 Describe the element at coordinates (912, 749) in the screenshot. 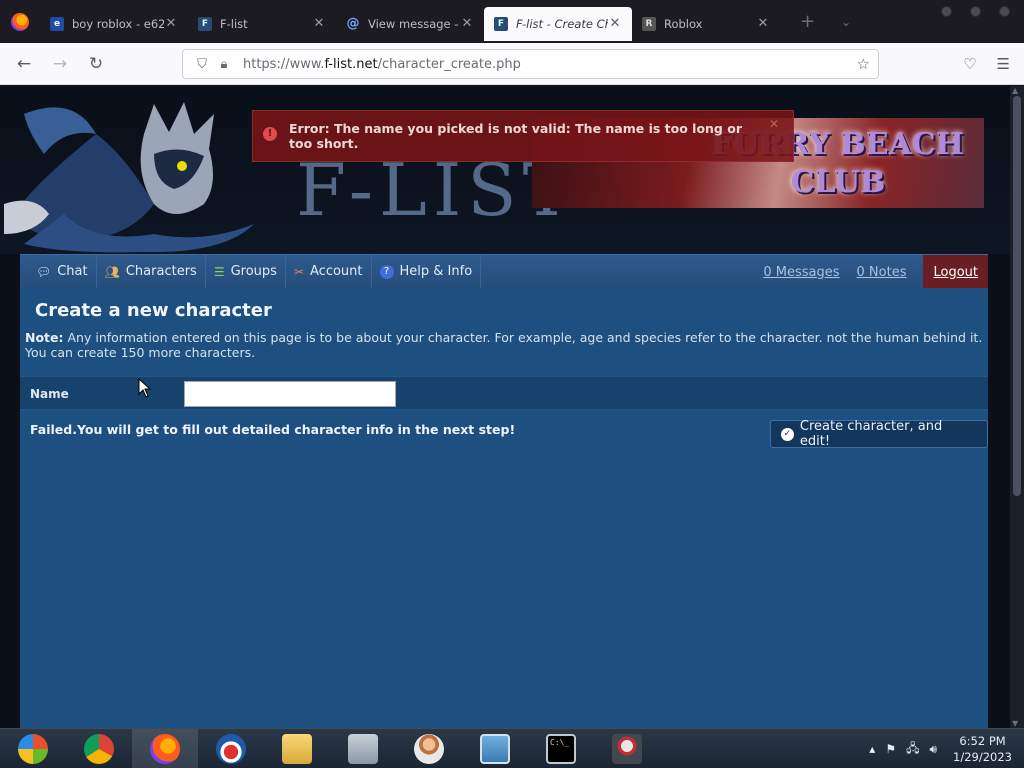

I see `network-icon: 🖧︎` at that location.